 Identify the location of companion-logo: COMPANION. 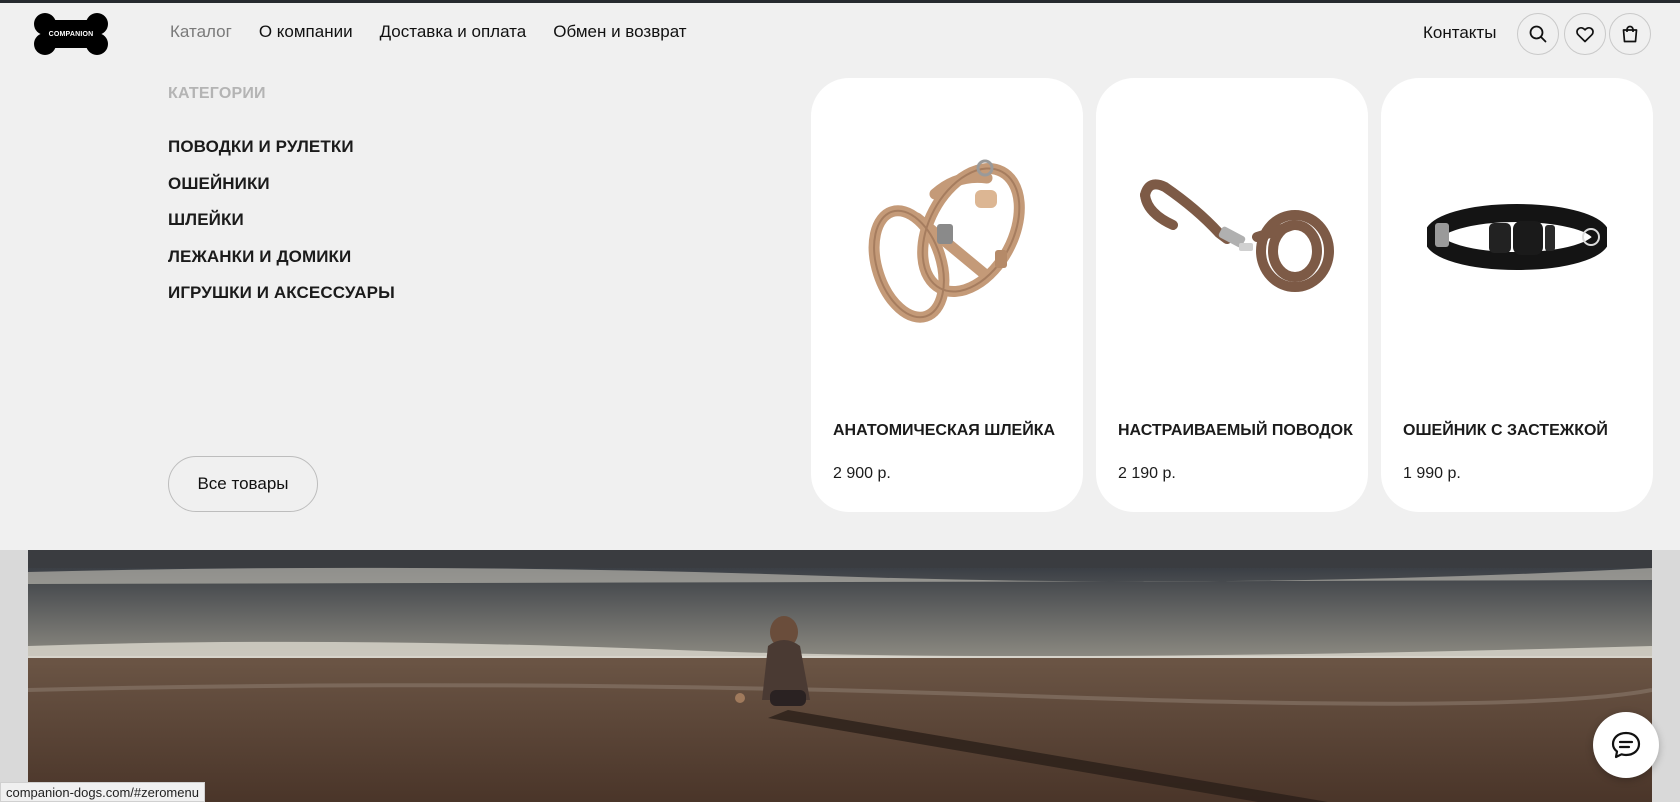
(71, 34).